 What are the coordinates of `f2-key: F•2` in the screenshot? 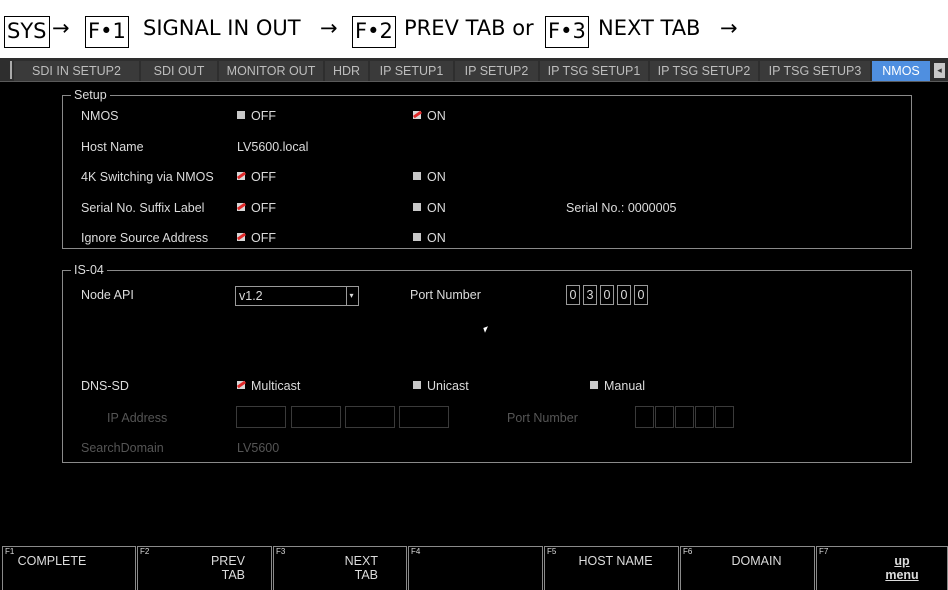 It's located at (374, 32).